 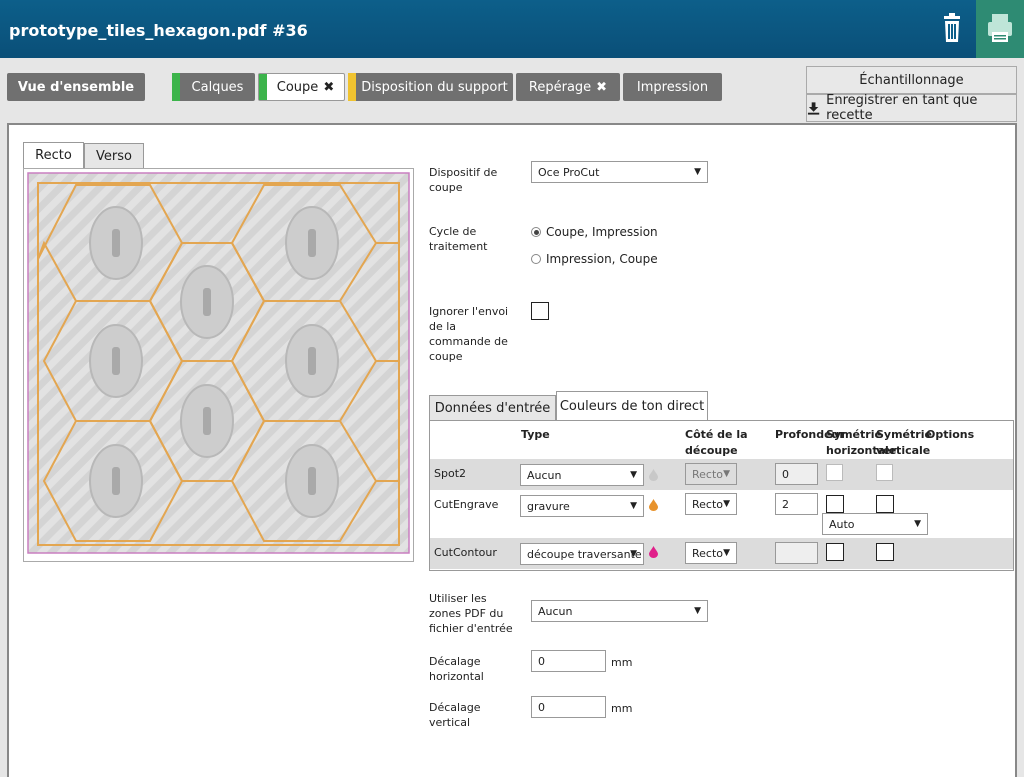 I want to click on voffset-input: 0, so click(x=568, y=707).